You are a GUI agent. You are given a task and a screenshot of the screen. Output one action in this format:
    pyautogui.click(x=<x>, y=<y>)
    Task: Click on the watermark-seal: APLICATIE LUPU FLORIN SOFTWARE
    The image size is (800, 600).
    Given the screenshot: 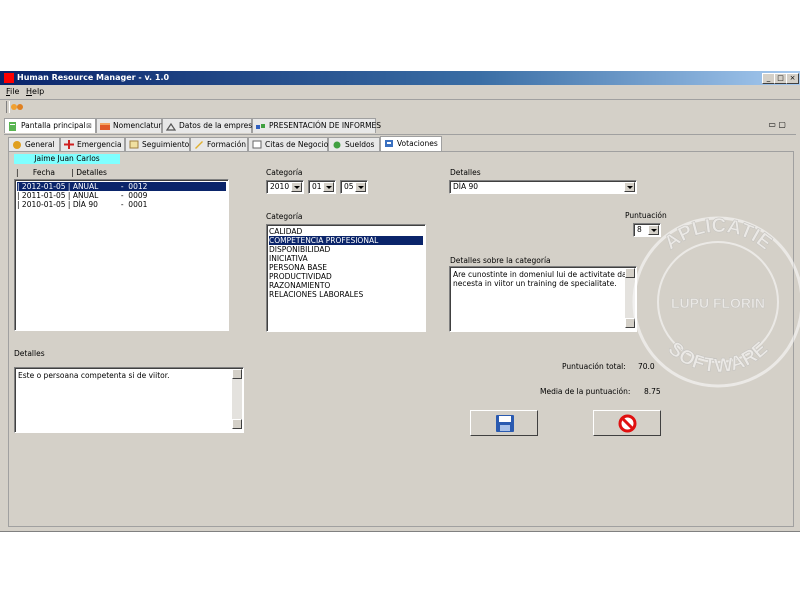 What is the action you would take?
    pyautogui.click(x=716, y=301)
    